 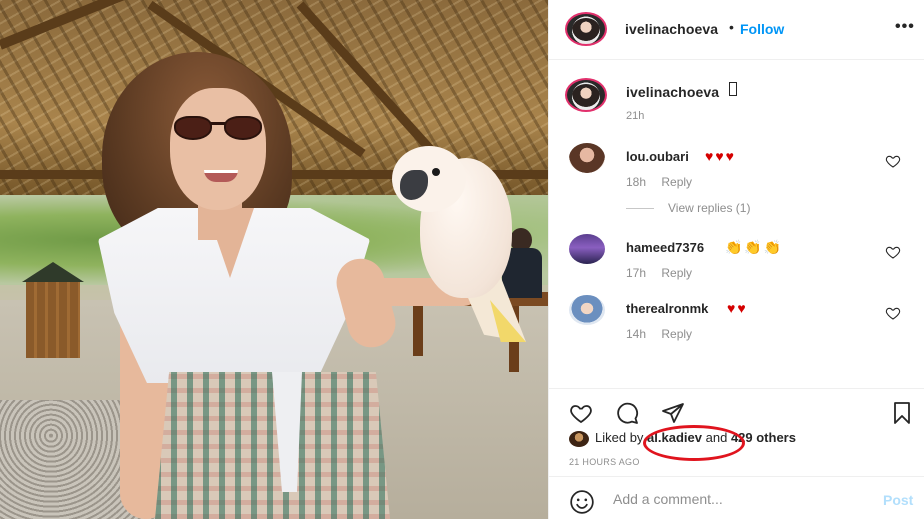 I want to click on comment-meta: 18h Reply, so click(x=665, y=182).